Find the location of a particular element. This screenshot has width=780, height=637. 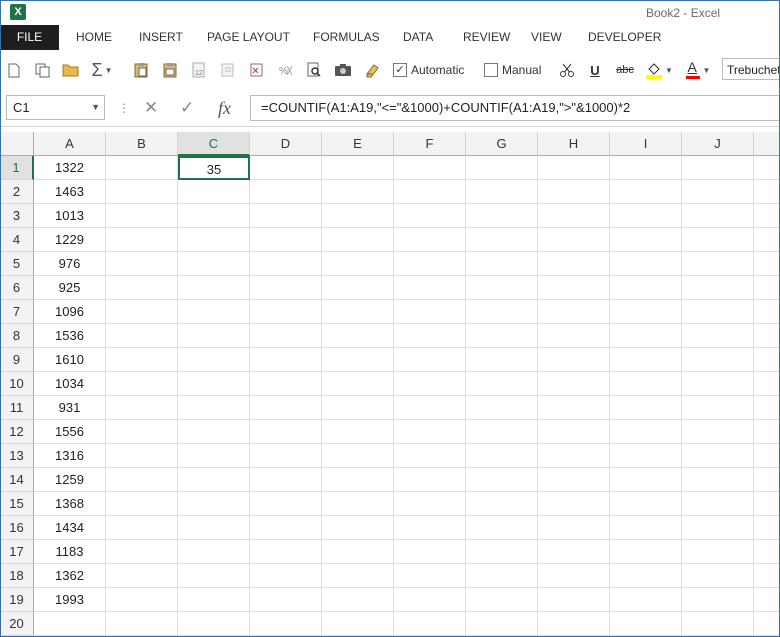

cell-i8 is located at coordinates (646, 336).